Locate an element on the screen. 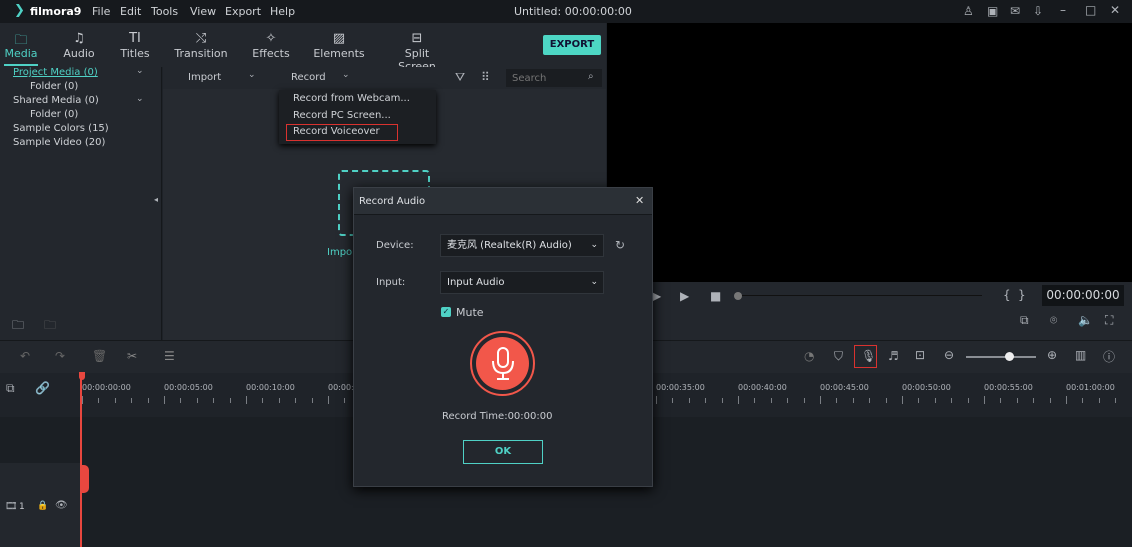 This screenshot has height=547, width=1132. tab-label: Media is located at coordinates (21, 53).